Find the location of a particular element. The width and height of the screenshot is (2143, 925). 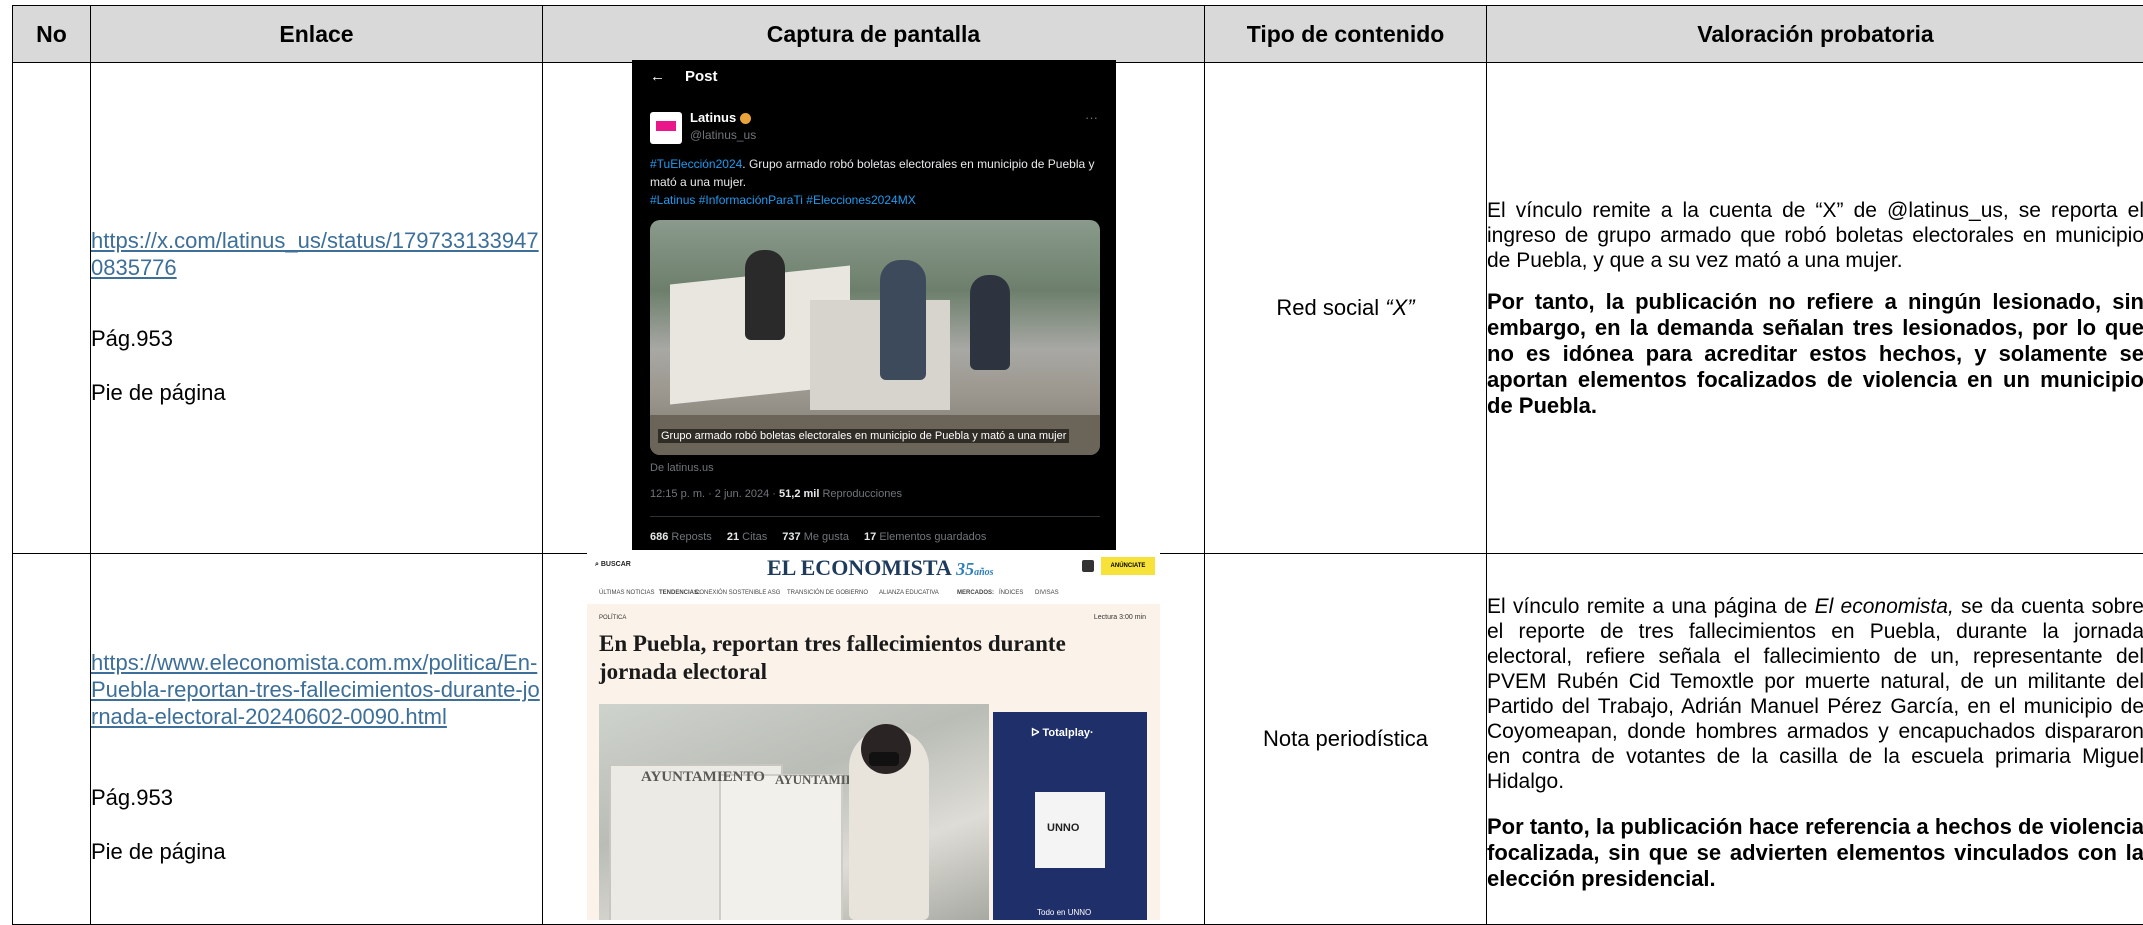

nav-item: TENDENCIAS: is located at coordinates (679, 593).